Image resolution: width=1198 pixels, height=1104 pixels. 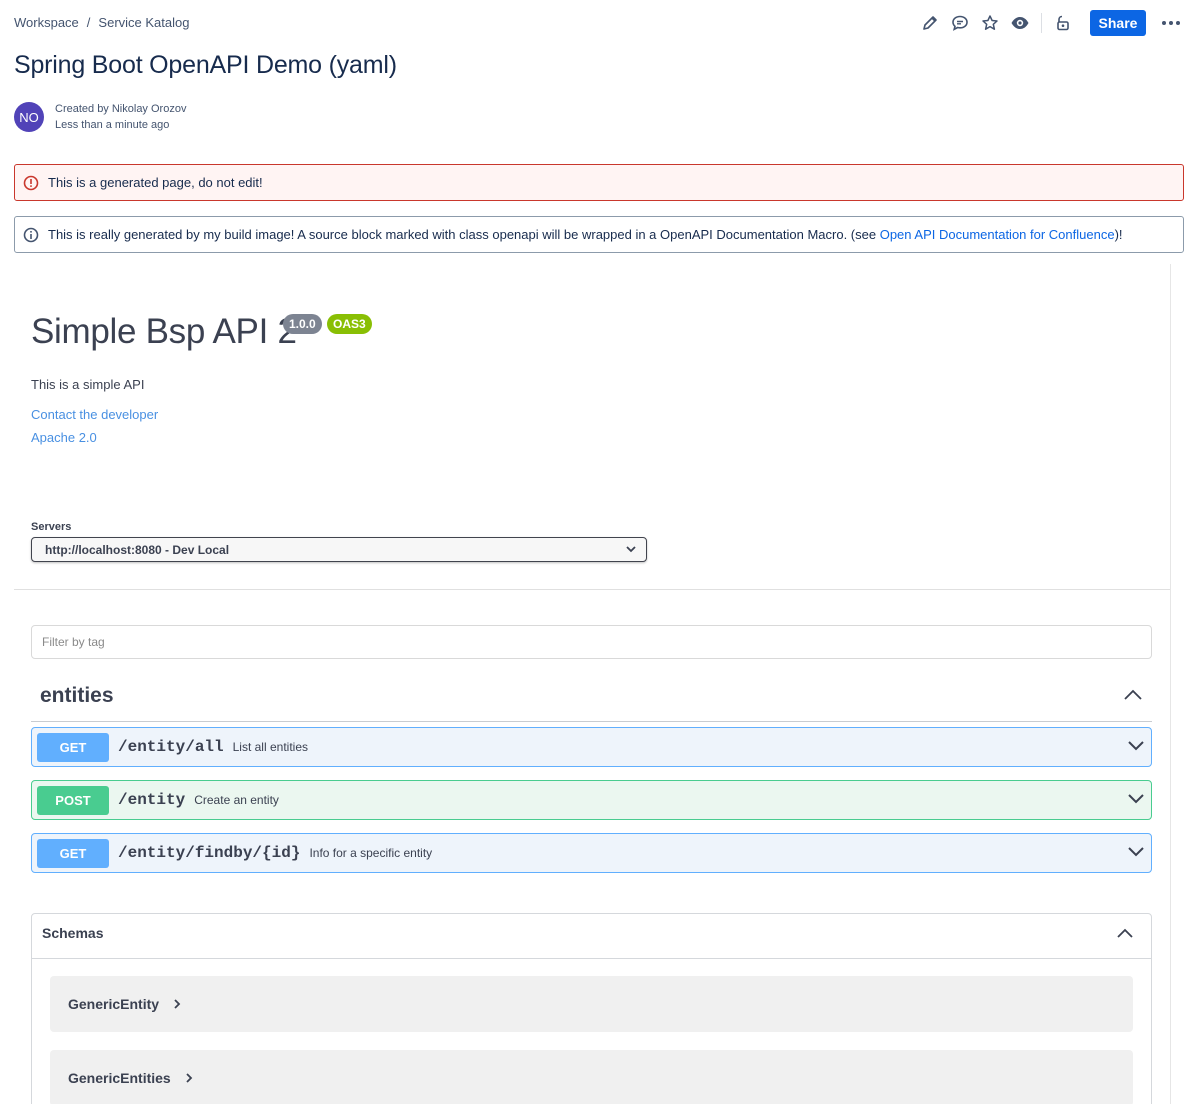 I want to click on api-title: Simple Bsp API 2, so click(x=164, y=331).